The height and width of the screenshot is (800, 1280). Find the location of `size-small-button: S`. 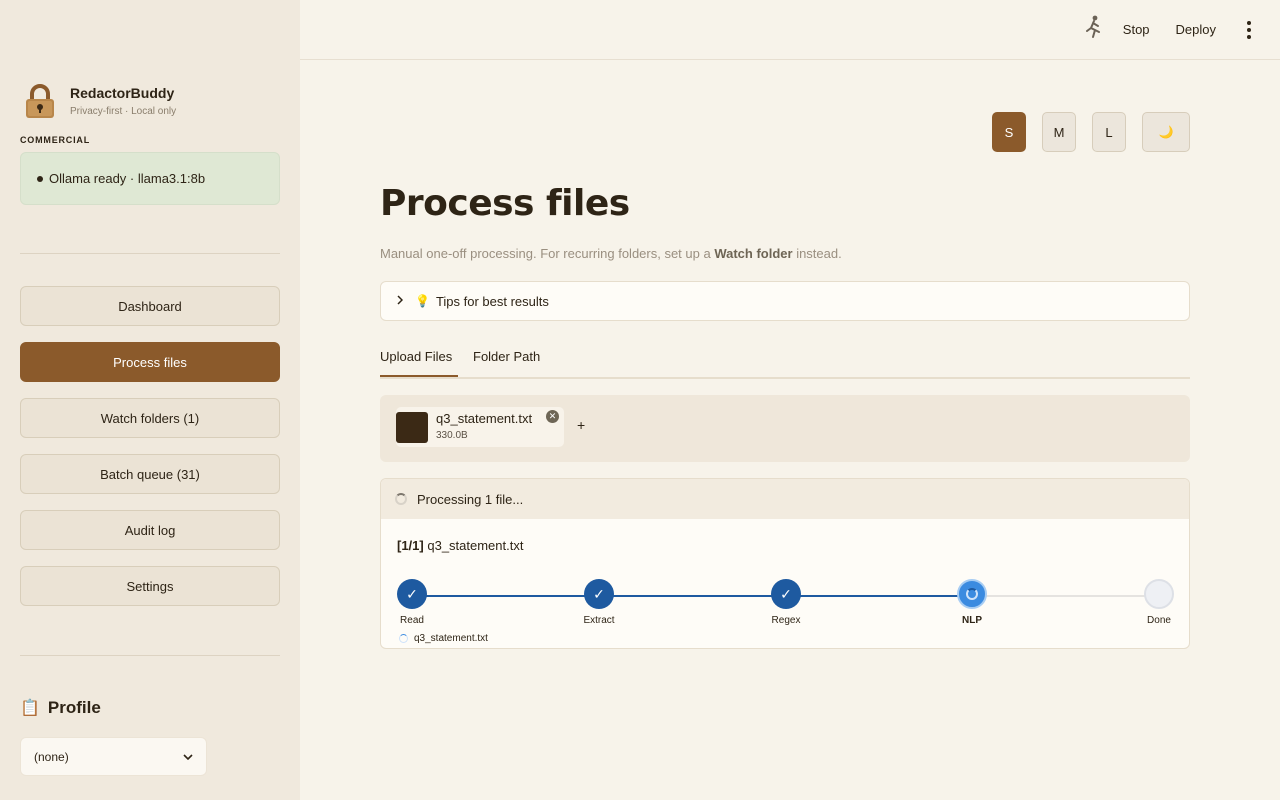

size-small-button: S is located at coordinates (1009, 132).